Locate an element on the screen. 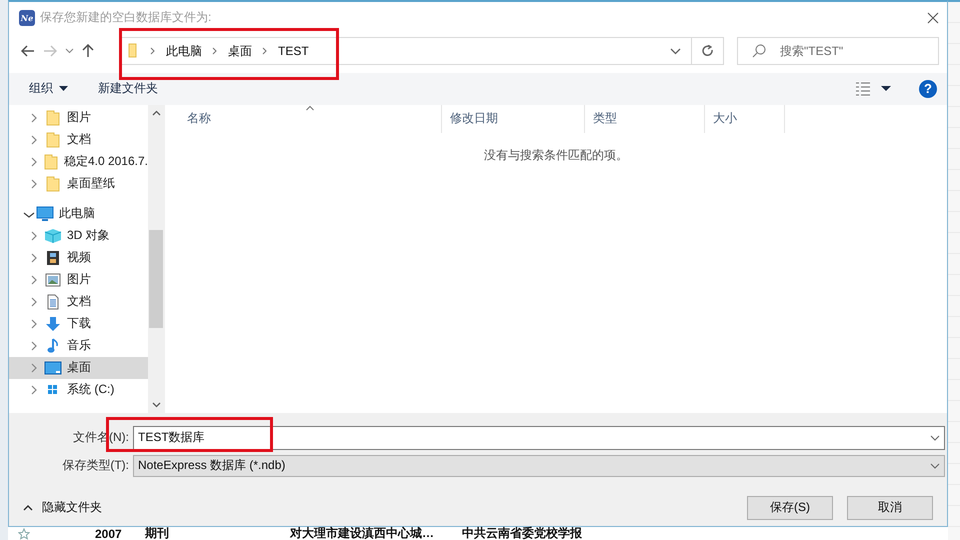  tree-item: 视频 is located at coordinates (78, 257).